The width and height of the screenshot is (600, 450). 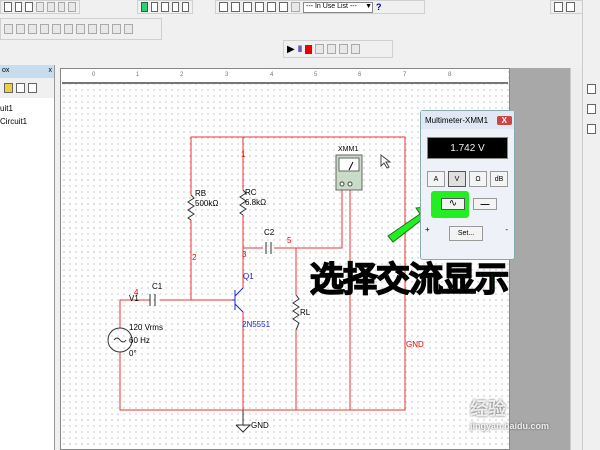 What do you see at coordinates (348, 149) in the screenshot?
I see `meter-label: XMM1` at bounding box center [348, 149].